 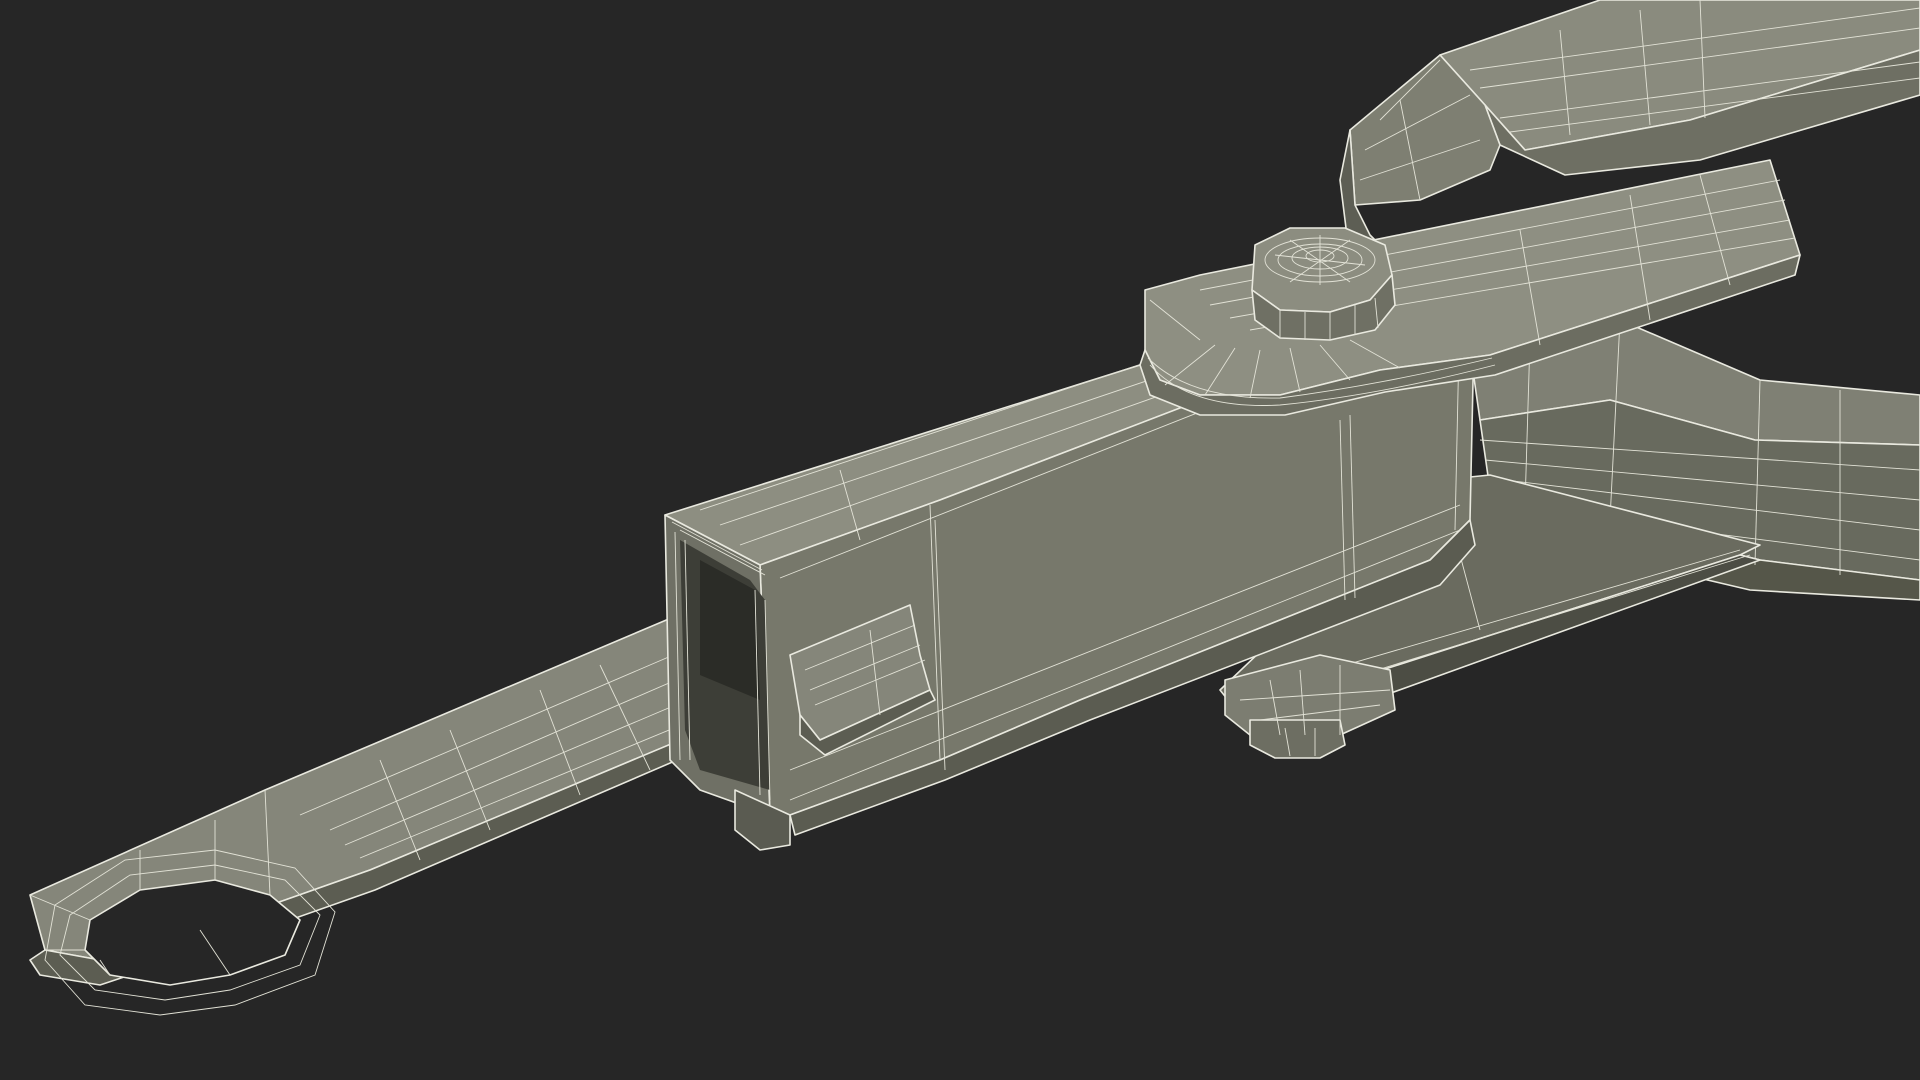 I want to click on hex-nut, so click(x=1323, y=284).